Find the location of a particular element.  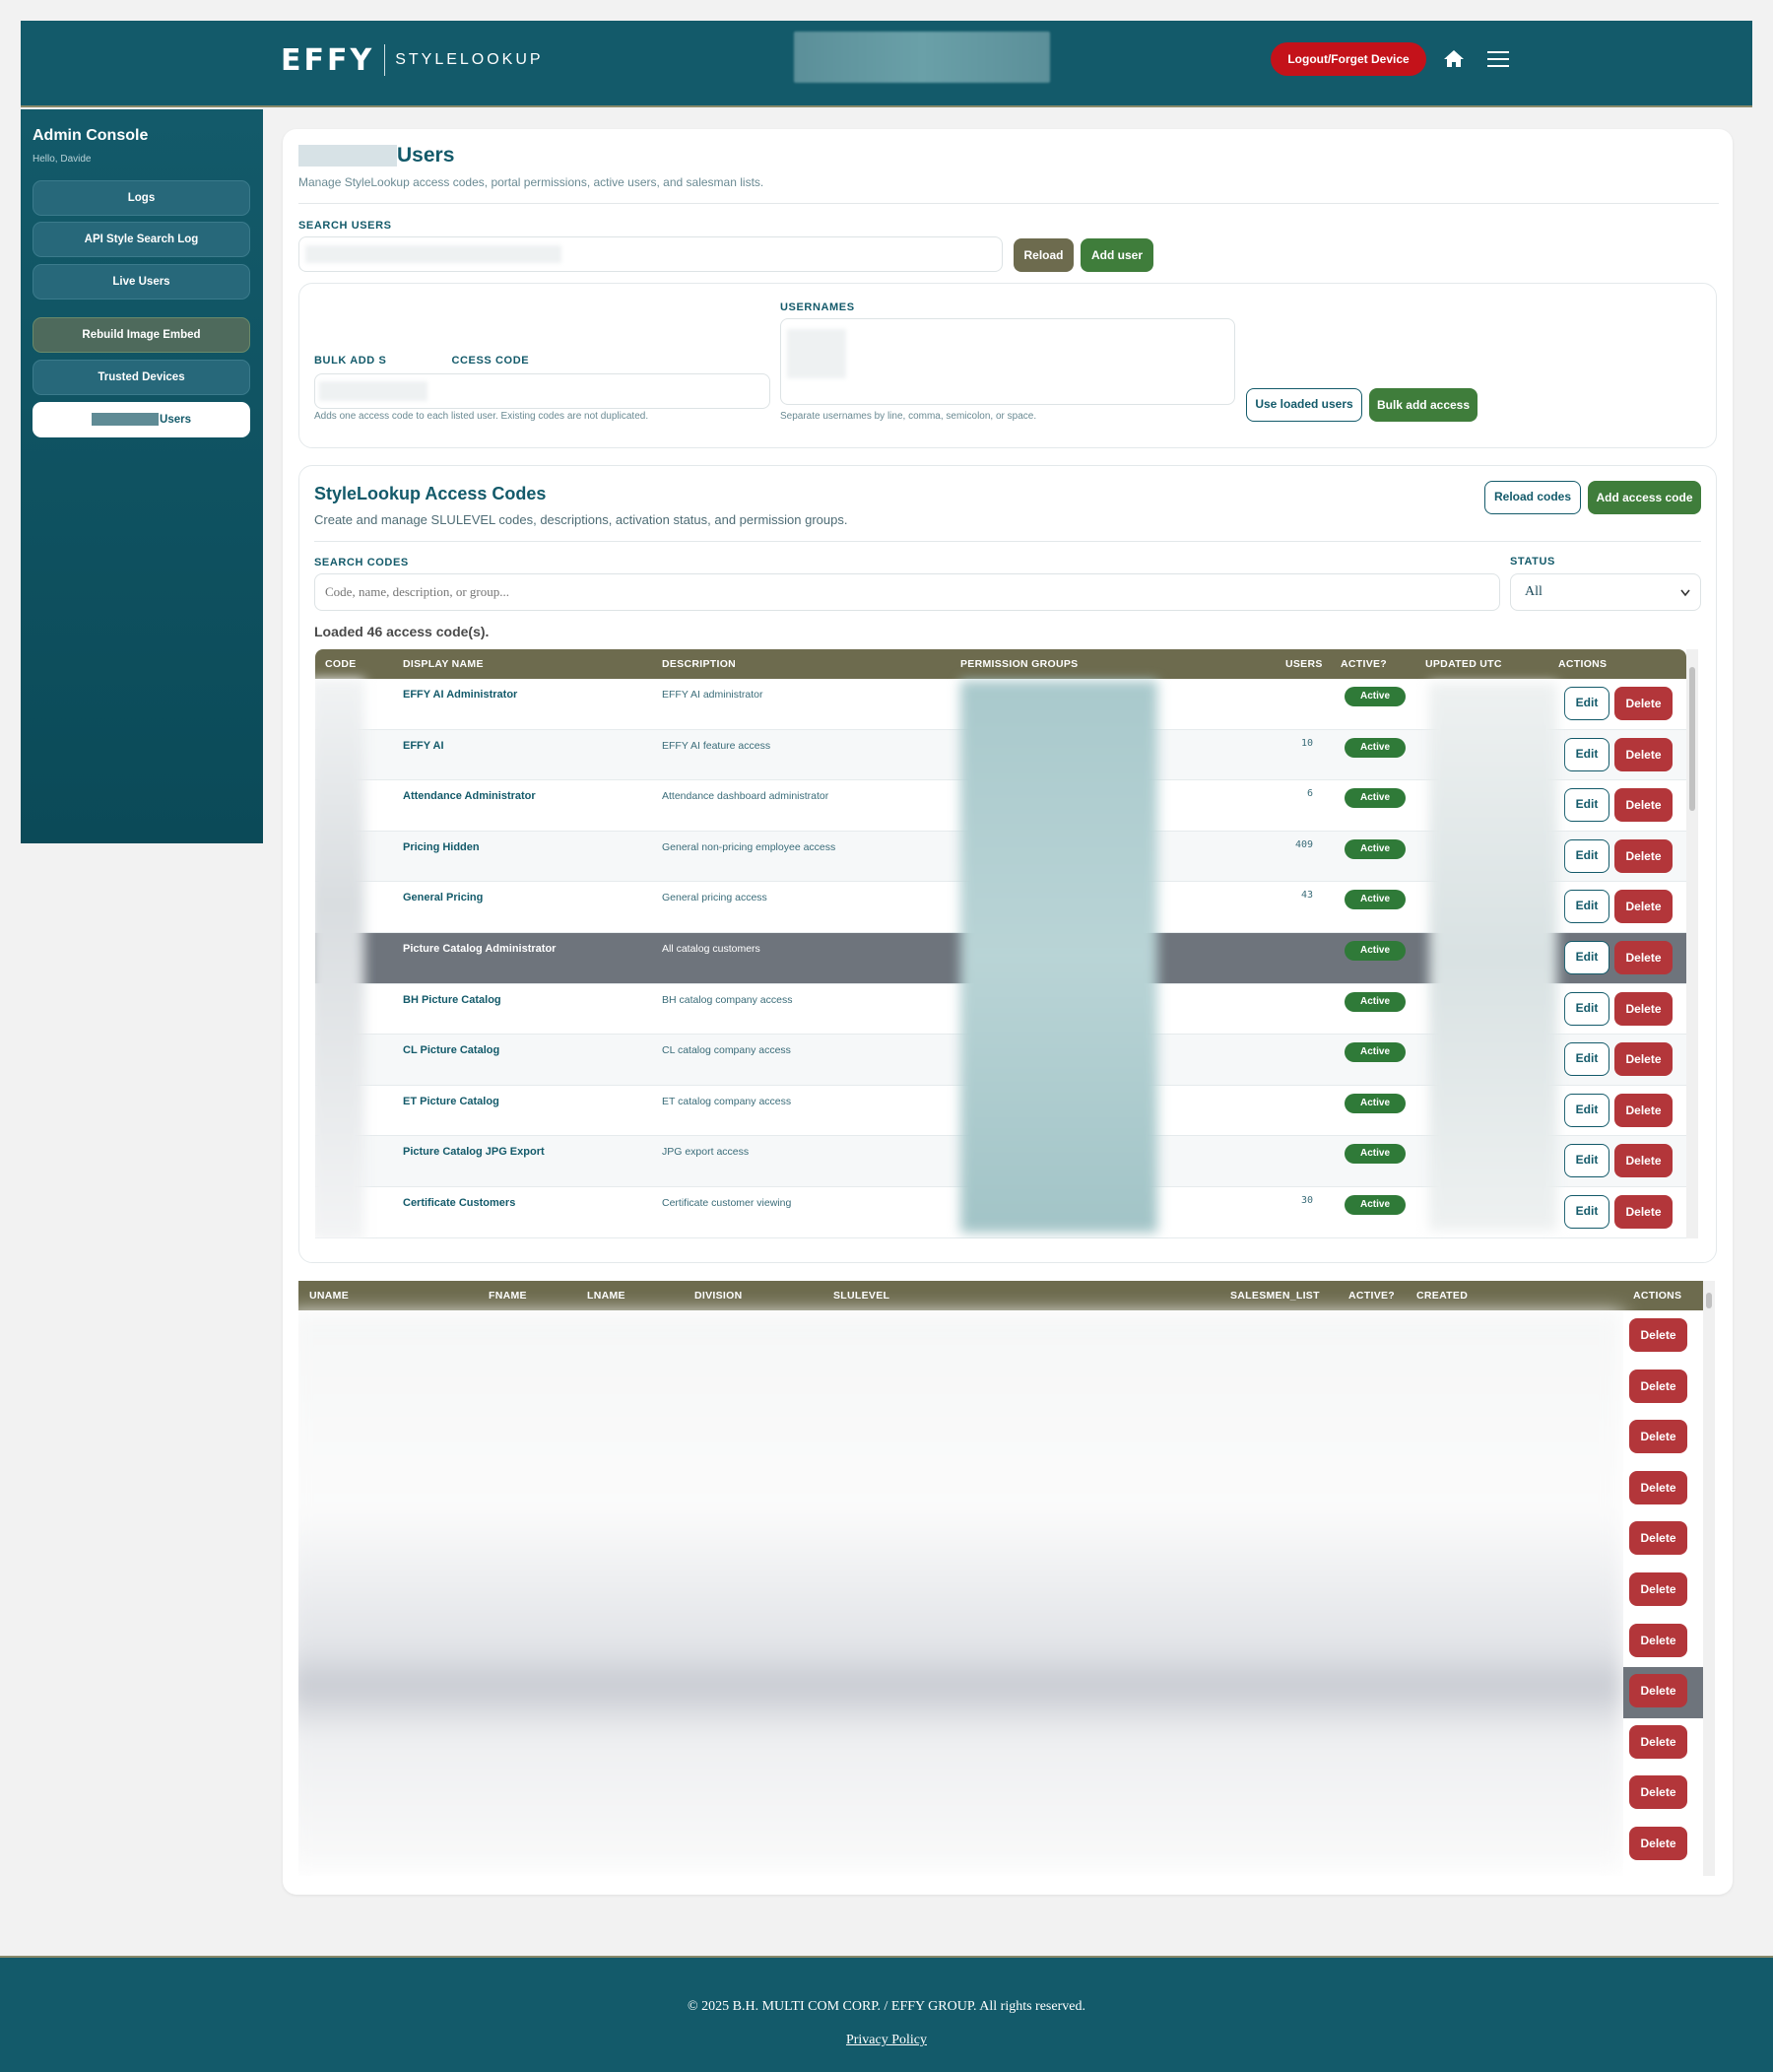

row-description: EFFY AI administrator is located at coordinates (712, 695).